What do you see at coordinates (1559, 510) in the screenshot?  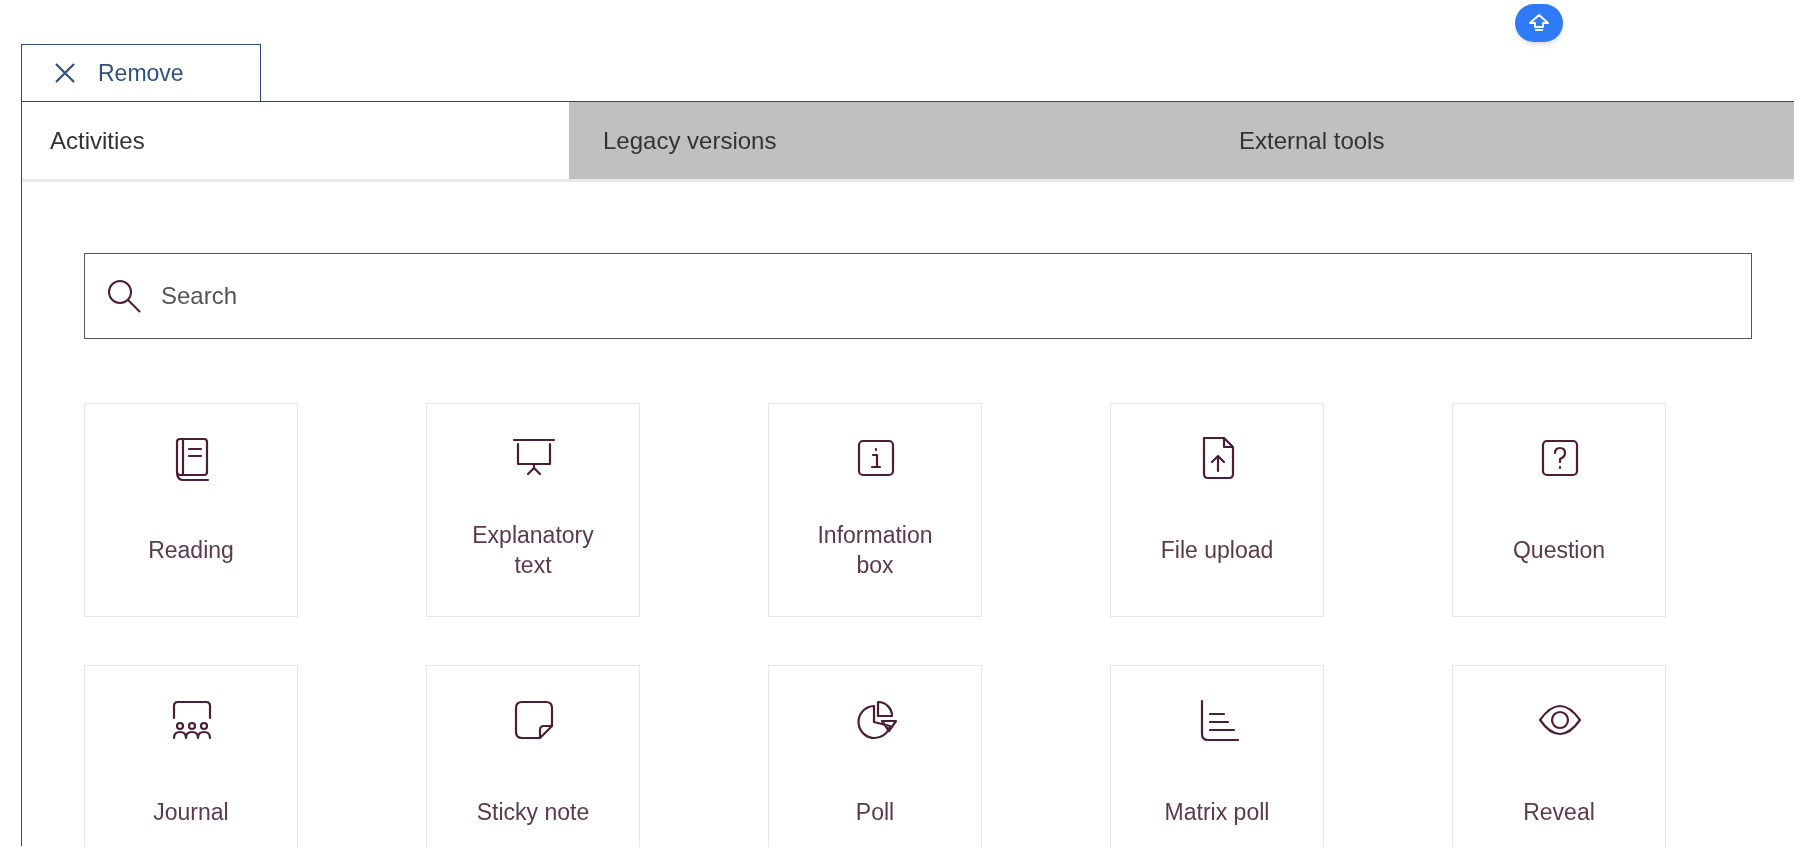 I see `activity-card: Question` at bounding box center [1559, 510].